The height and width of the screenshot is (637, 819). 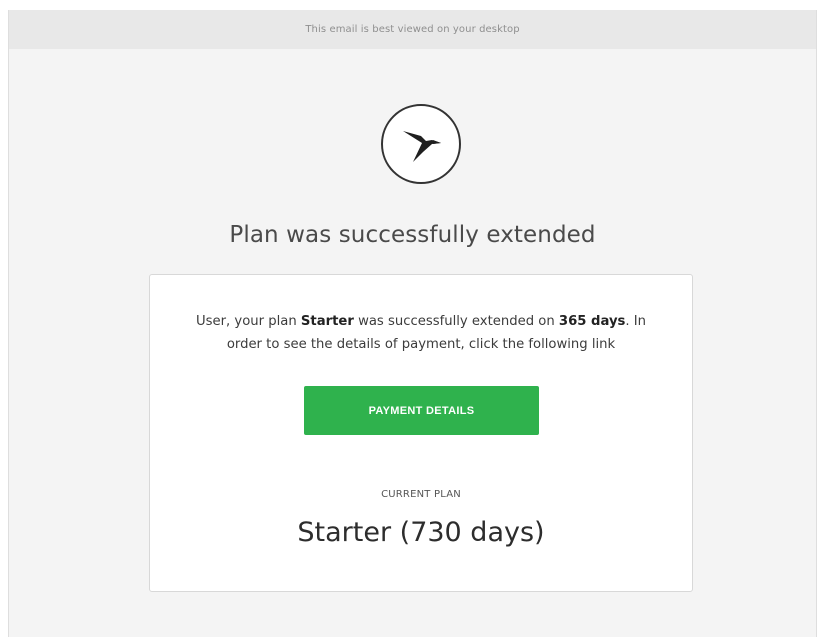 I want to click on extension-days-bold: 365 days, so click(x=592, y=321).